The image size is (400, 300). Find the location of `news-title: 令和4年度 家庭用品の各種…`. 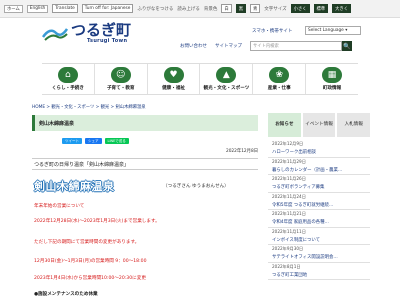

news-title: 令和4年度 家庭用品の各種… is located at coordinates (321, 222).